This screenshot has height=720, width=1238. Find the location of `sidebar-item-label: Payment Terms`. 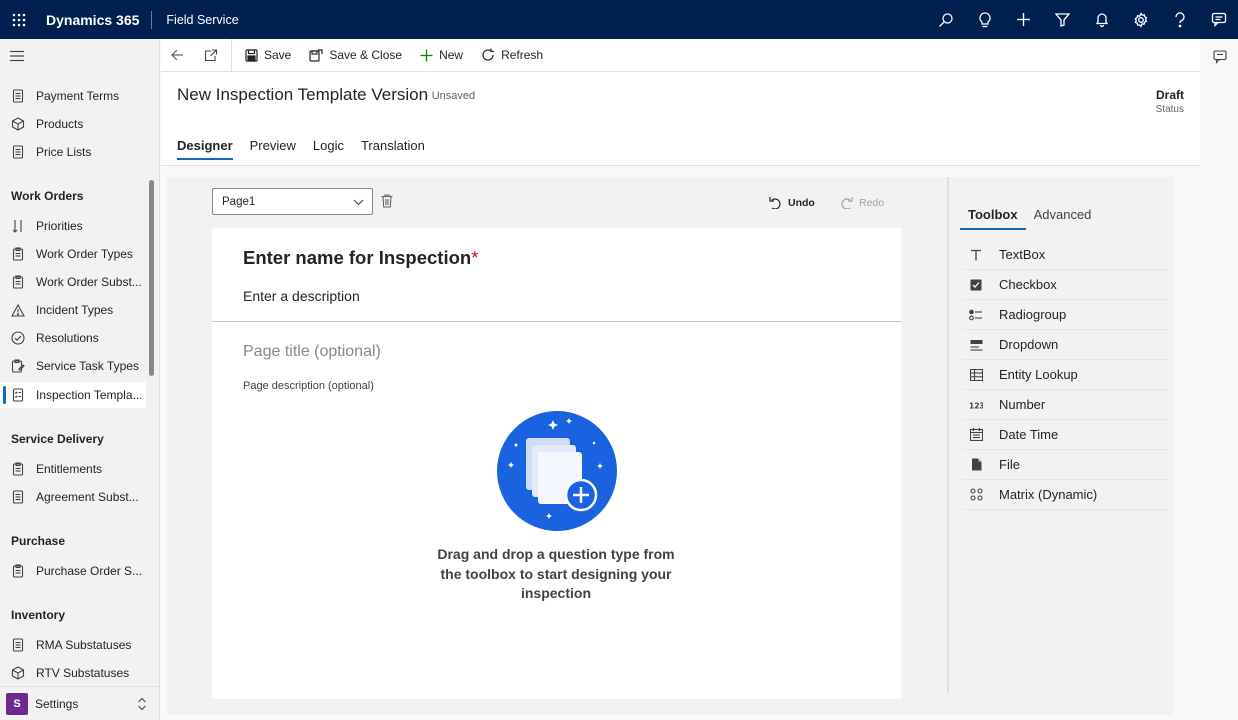

sidebar-item-label: Payment Terms is located at coordinates (78, 96).